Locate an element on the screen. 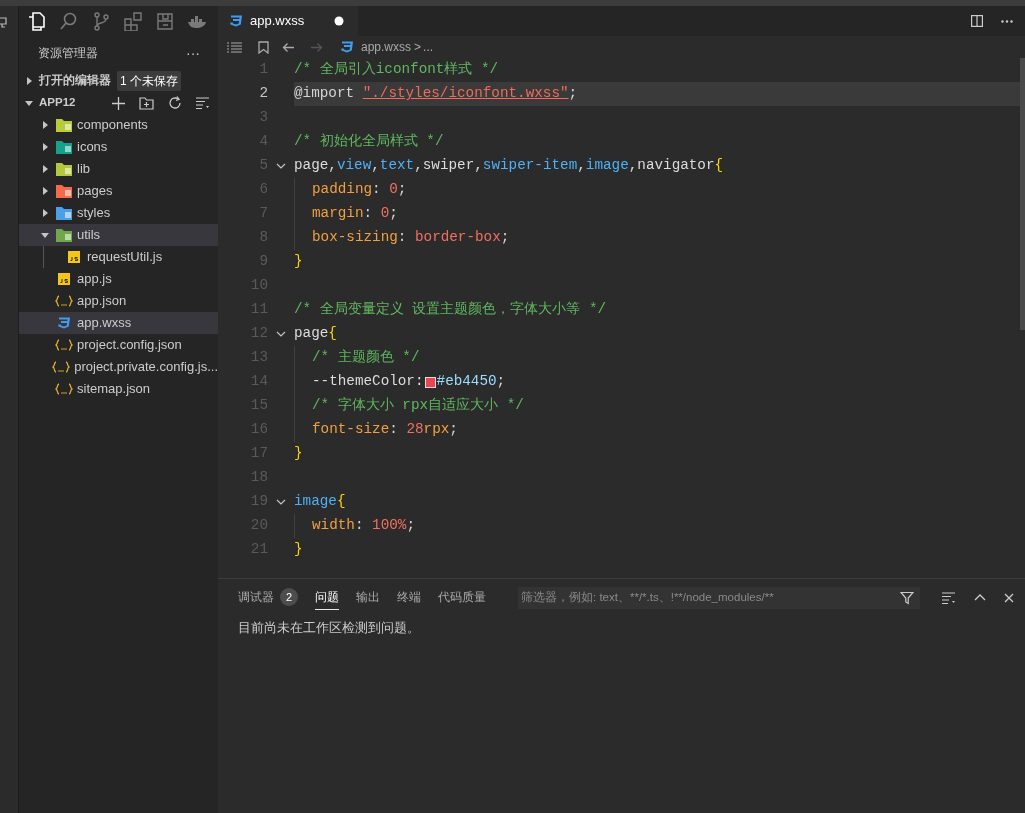 The height and width of the screenshot is (813, 1025). tree-item: icons is located at coordinates (118, 147).